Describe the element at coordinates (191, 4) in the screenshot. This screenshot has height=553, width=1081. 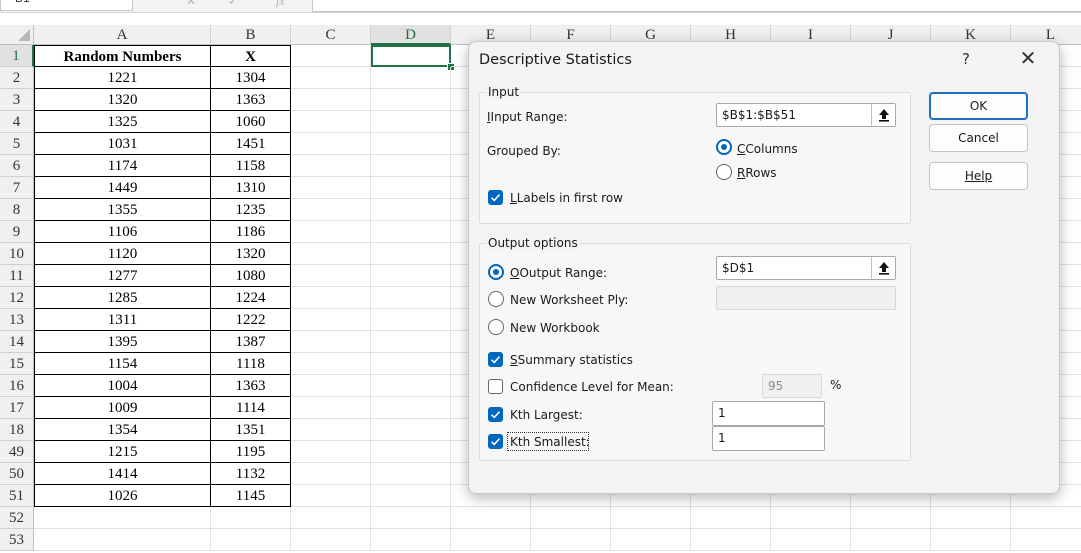
I see `formula-cancel-icon: ✕` at that location.